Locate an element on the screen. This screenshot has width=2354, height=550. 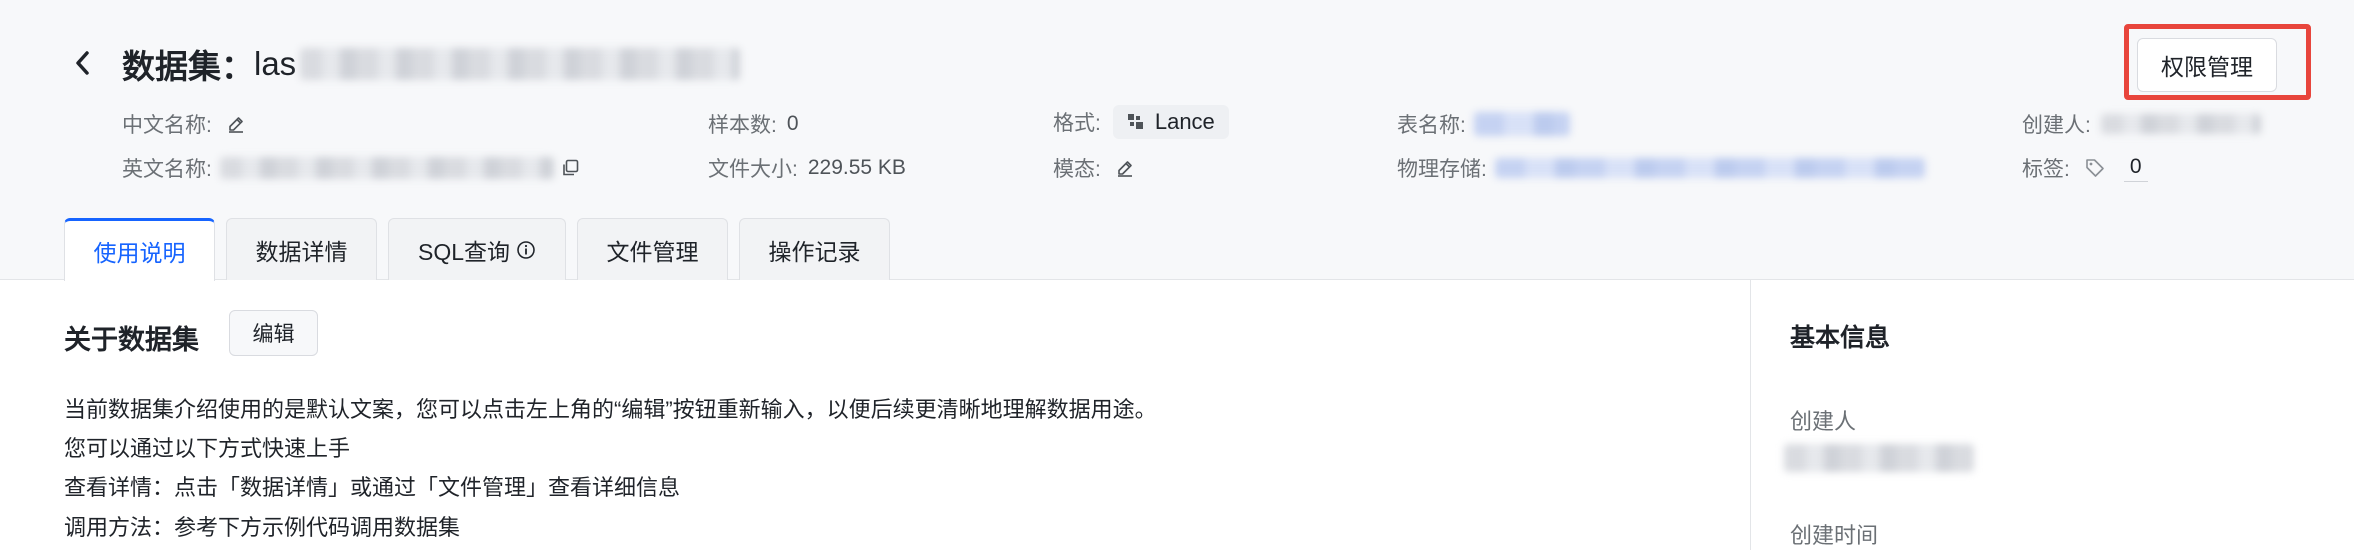
dataset-name: las is located at coordinates (275, 63).